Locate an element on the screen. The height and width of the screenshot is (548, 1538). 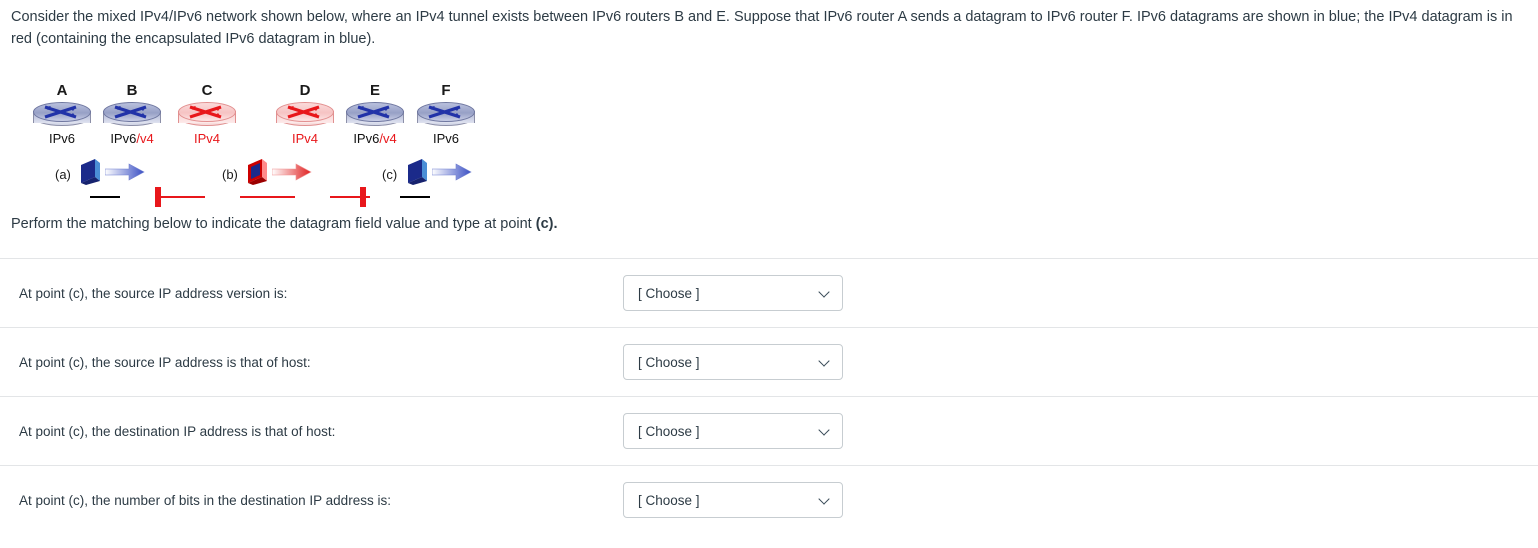
router-label-b: B is located at coordinates (132, 90).